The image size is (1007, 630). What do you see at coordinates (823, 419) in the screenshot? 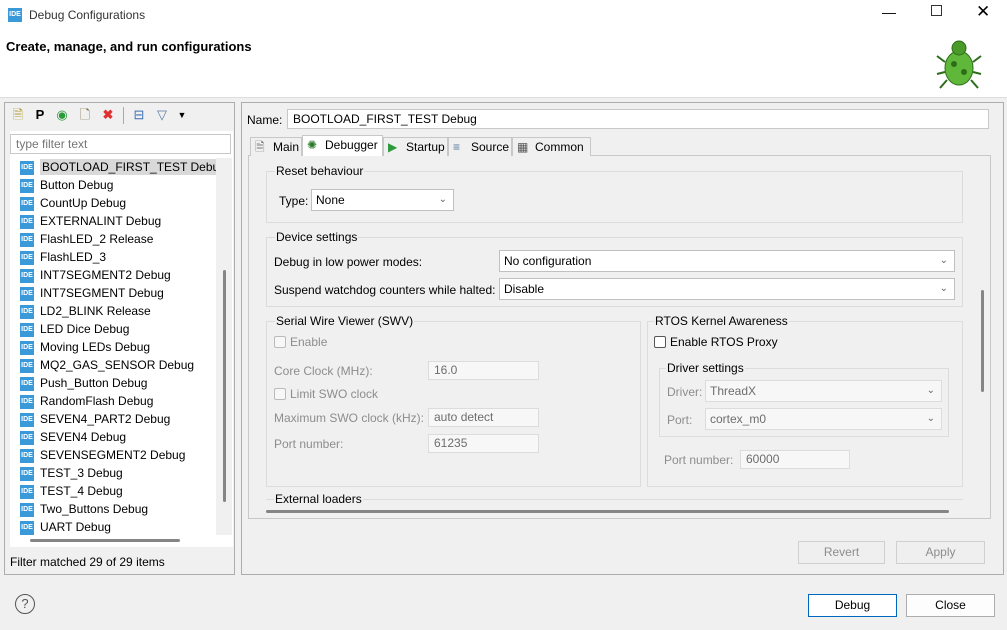
I see `rtos-port-select: cortex_m0 ⌄` at bounding box center [823, 419].